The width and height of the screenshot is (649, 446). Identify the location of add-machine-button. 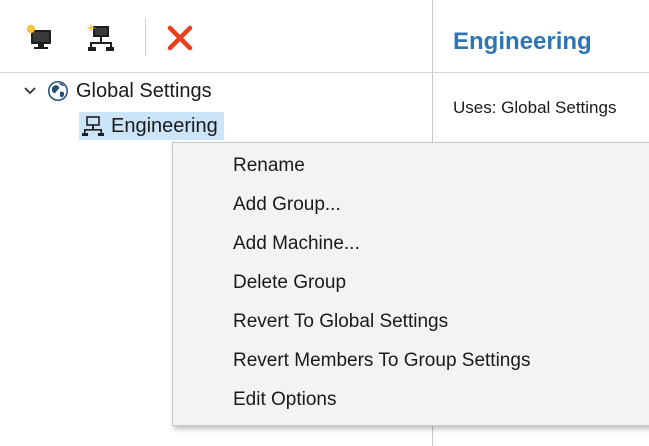
(40, 38).